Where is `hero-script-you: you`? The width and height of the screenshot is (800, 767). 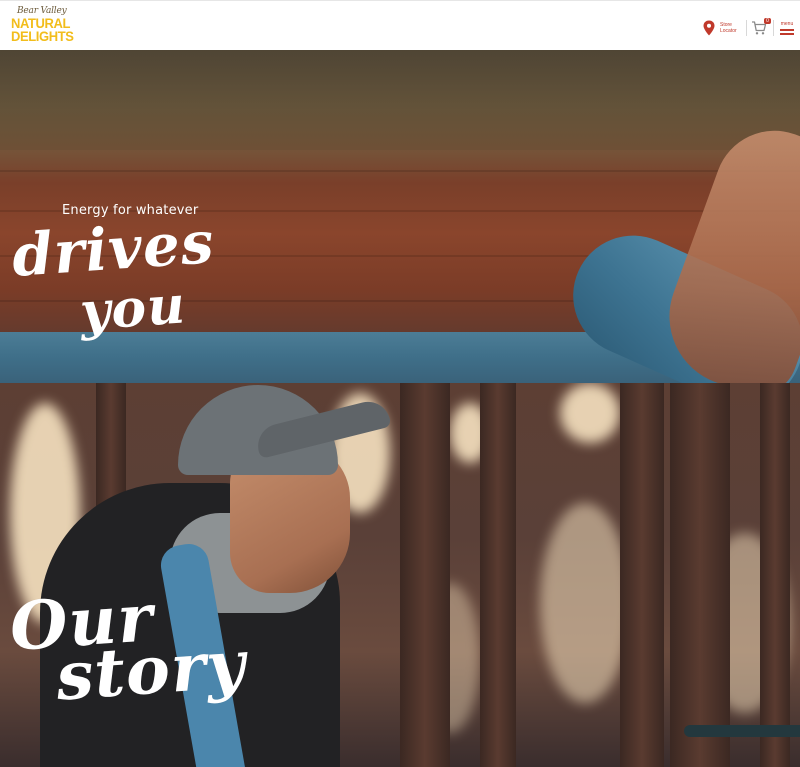 hero-script-you: you is located at coordinates (133, 308).